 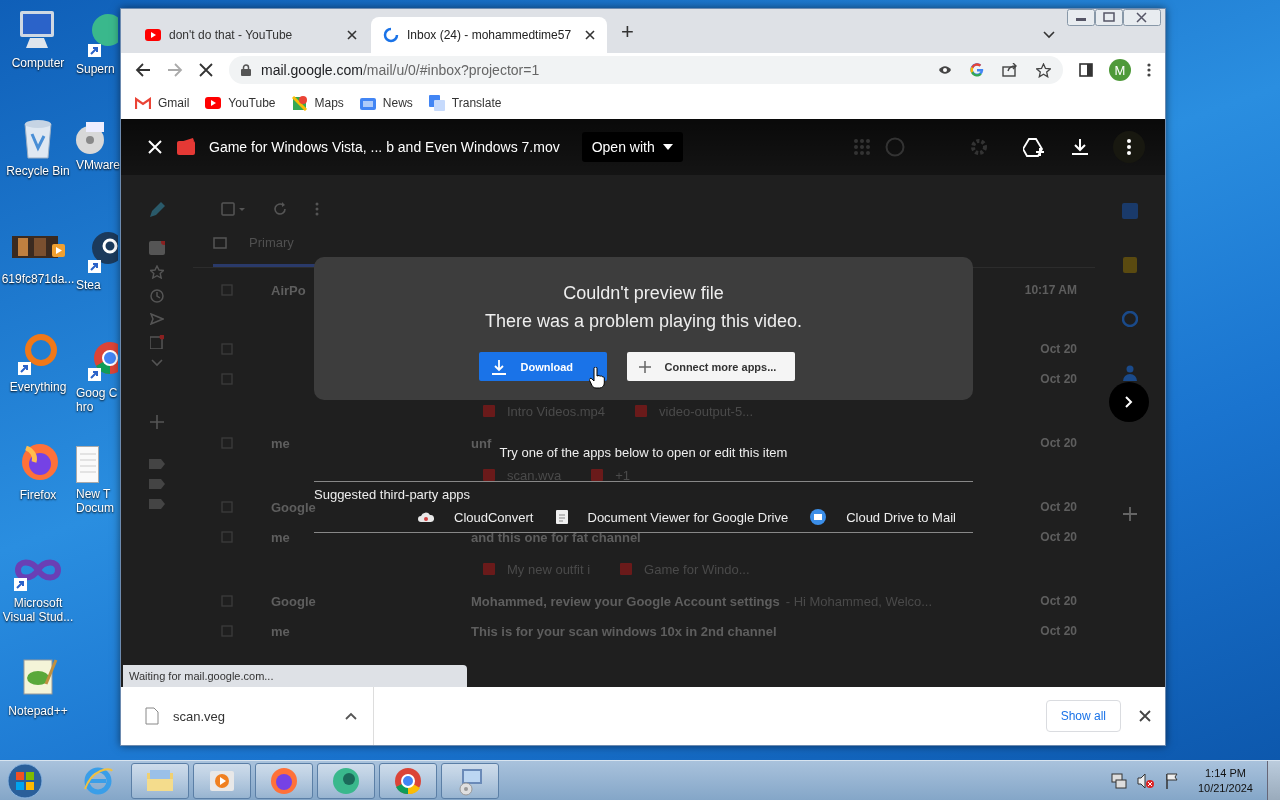 I want to click on clock: 1:14 PM 10/21/2024, so click(x=1225, y=780).